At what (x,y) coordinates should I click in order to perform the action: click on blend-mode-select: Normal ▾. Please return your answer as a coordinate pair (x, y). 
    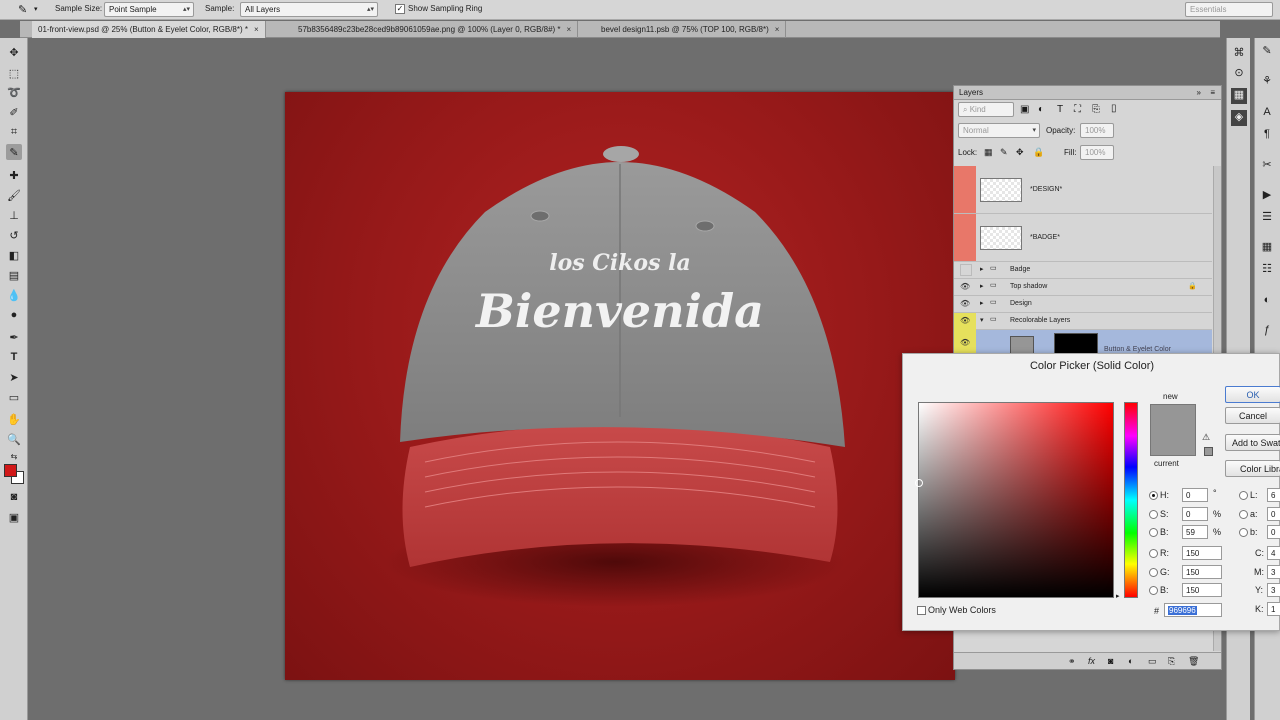
    Looking at the image, I should click on (999, 130).